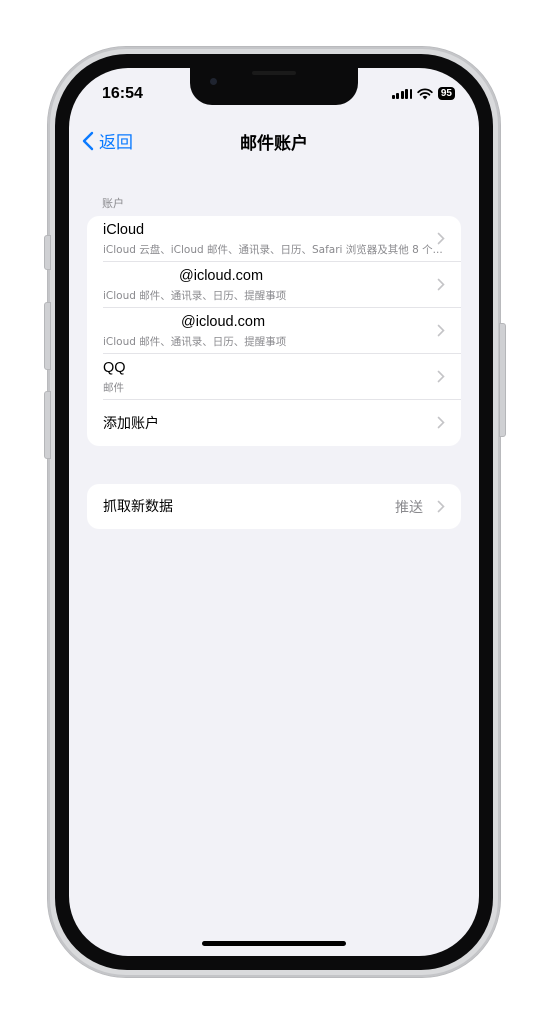  I want to click on cellular-signal-icon, so click(401, 93).